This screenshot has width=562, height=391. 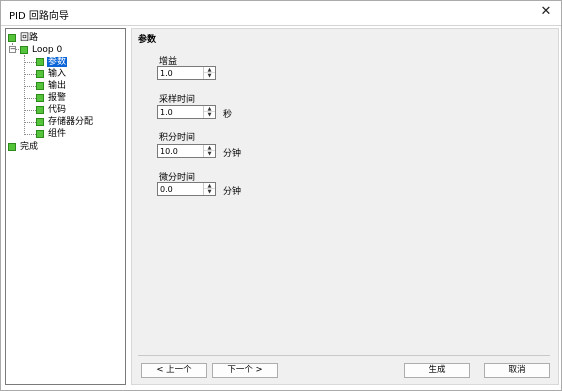 What do you see at coordinates (546, 12) in the screenshot?
I see `close-icon: ✕` at bounding box center [546, 12].